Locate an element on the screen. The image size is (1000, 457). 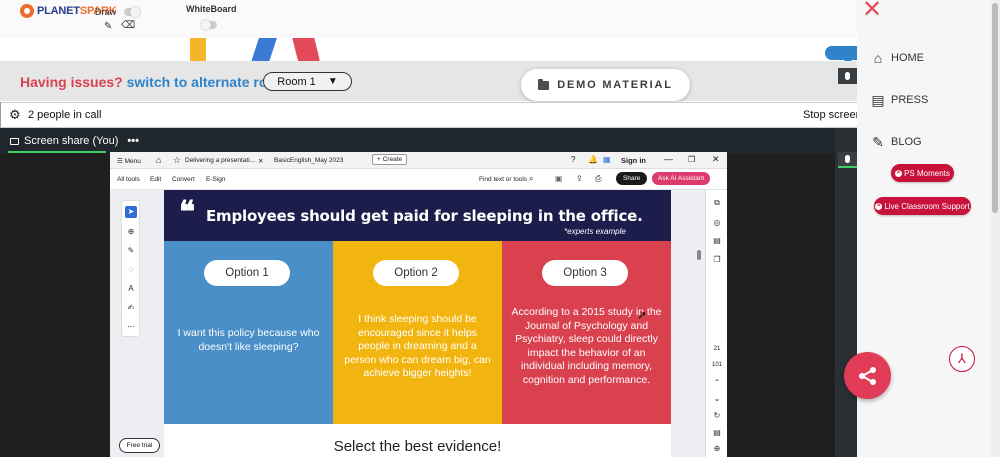
issue-prefix: Having issues? is located at coordinates (71, 82).